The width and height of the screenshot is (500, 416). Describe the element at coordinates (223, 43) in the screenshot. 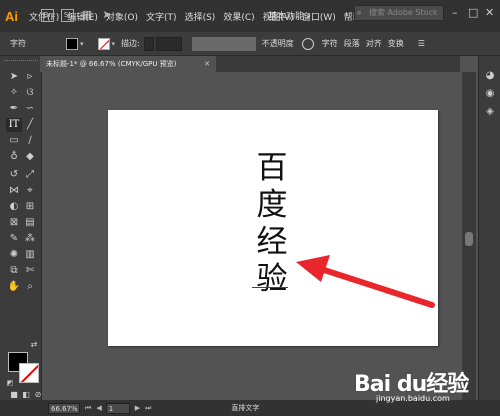

I see `variable-width-profile` at that location.